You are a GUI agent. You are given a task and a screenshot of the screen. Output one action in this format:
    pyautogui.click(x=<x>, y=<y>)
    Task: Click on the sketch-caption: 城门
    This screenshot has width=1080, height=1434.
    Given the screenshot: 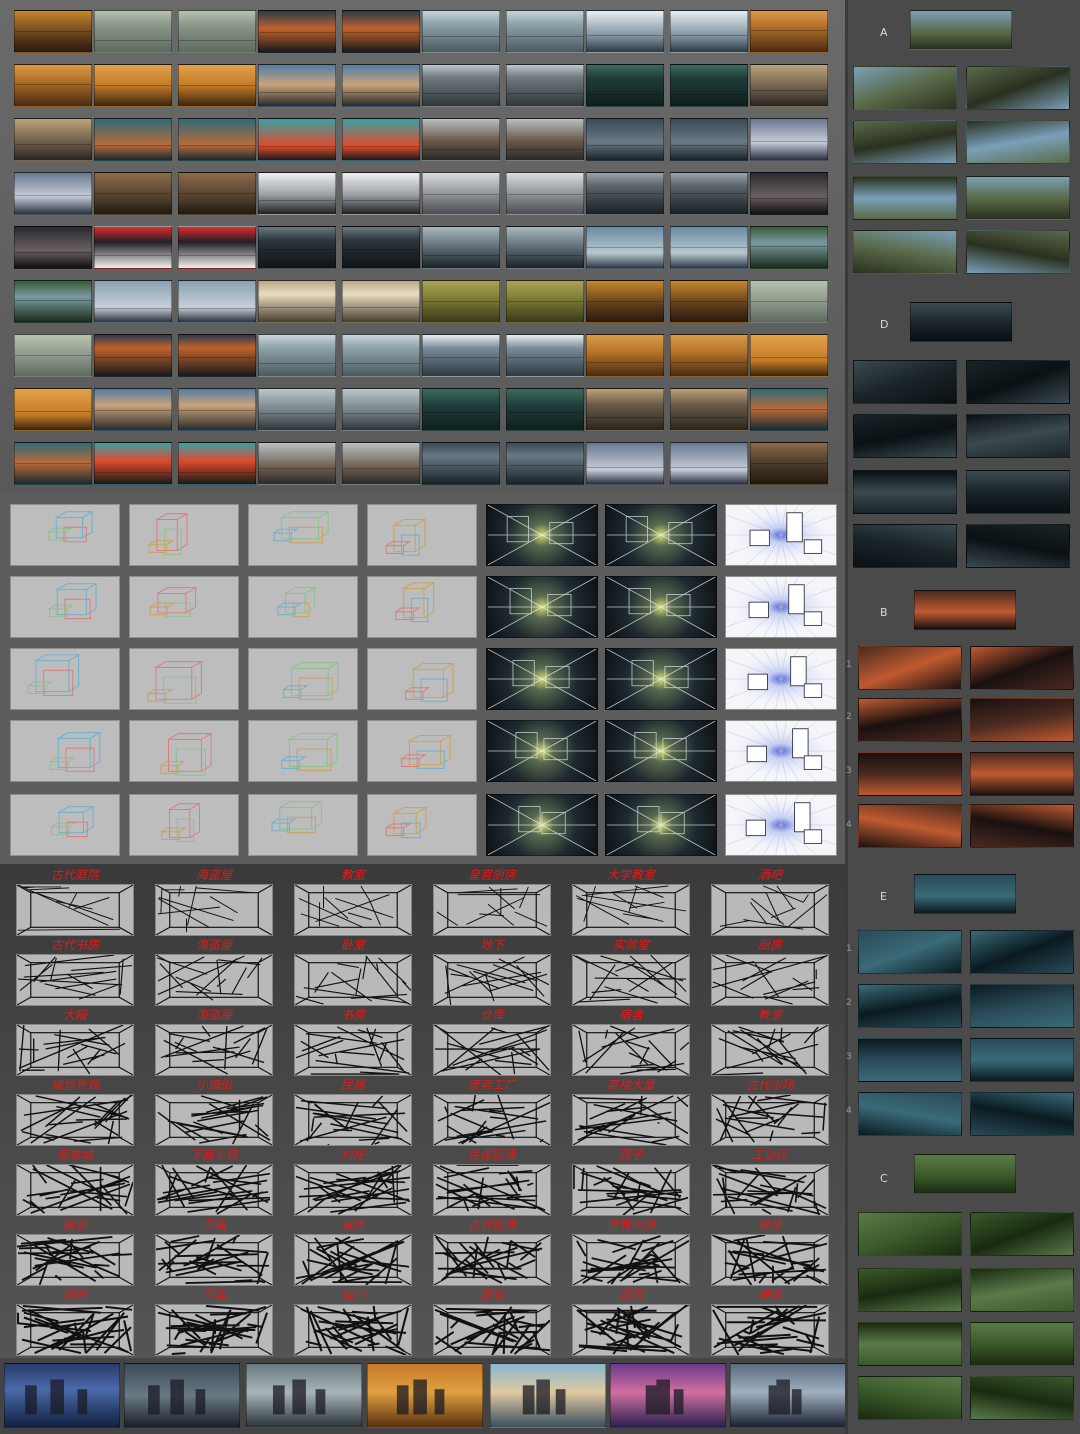 What is the action you would take?
    pyautogui.click(x=352, y=1295)
    